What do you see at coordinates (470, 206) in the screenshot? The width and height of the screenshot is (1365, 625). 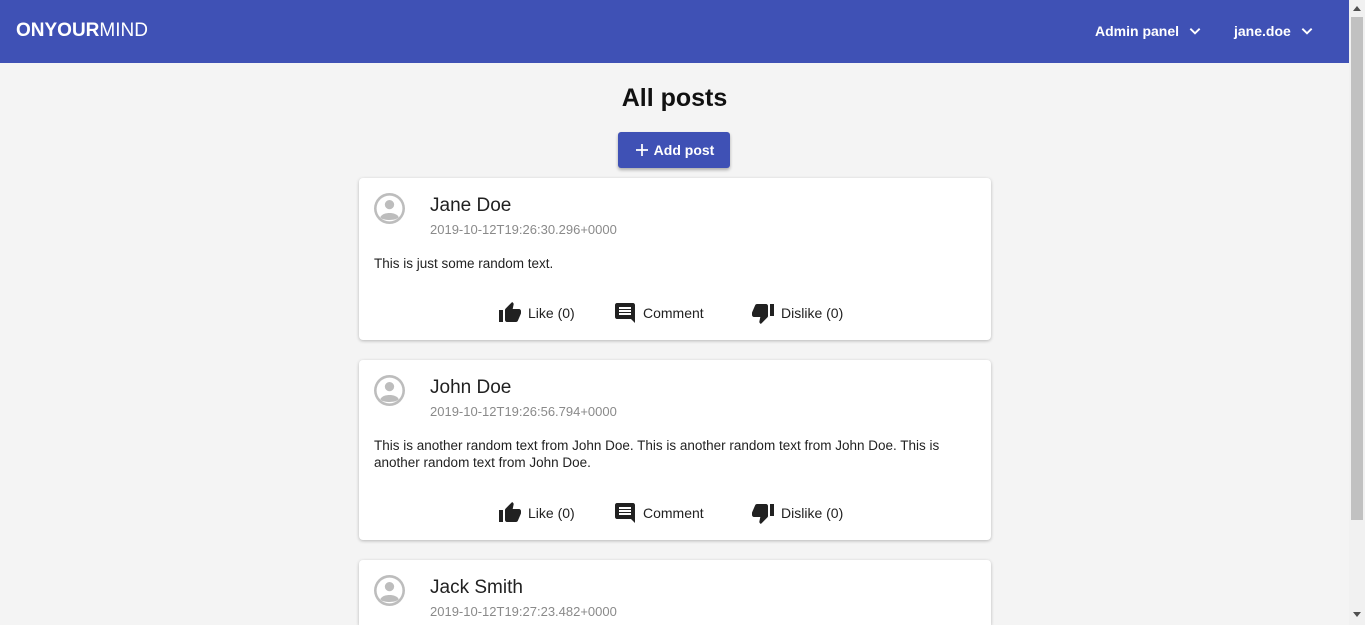 I see `post-author: Jane Doe` at bounding box center [470, 206].